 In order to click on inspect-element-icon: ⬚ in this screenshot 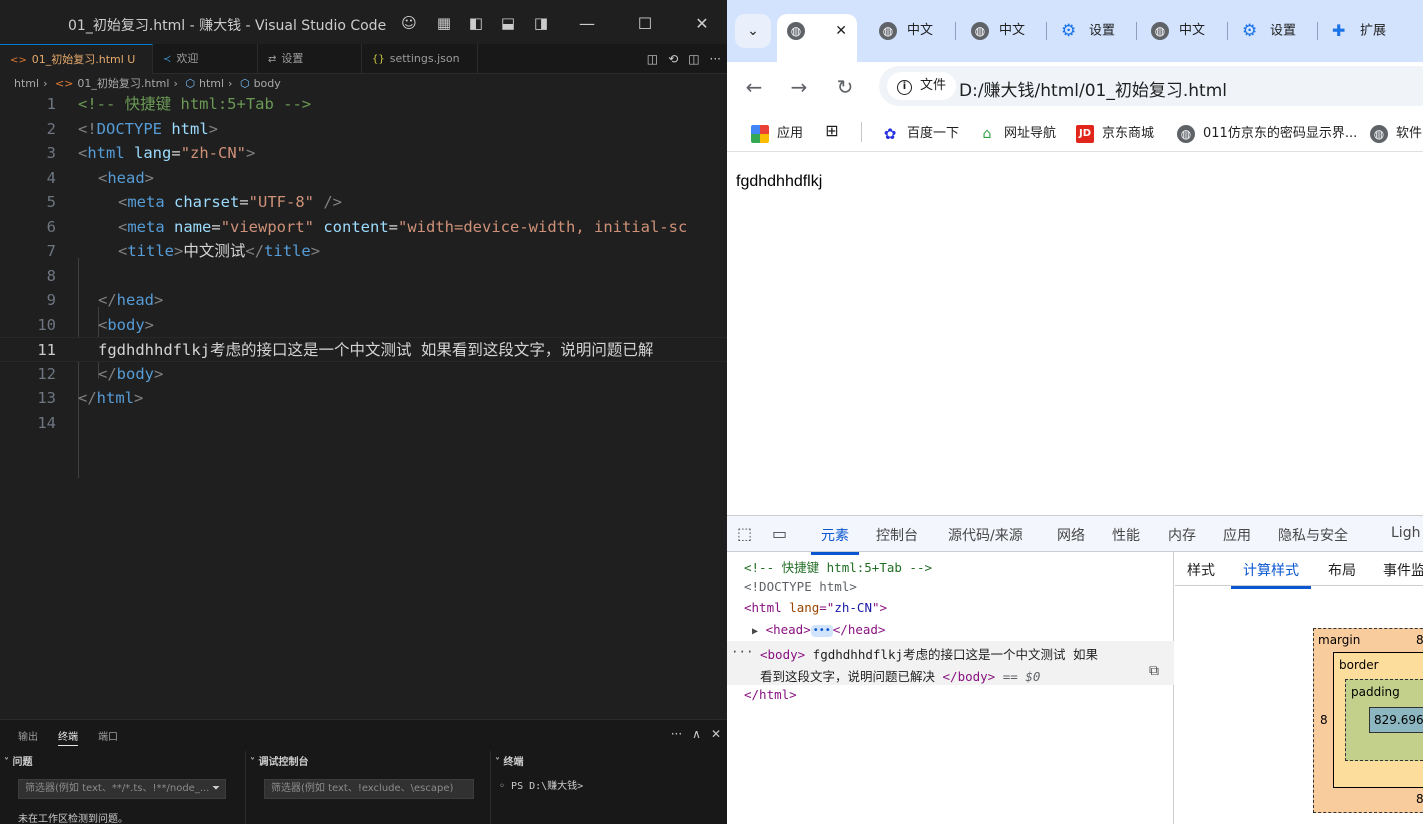, I will do `click(744, 533)`.